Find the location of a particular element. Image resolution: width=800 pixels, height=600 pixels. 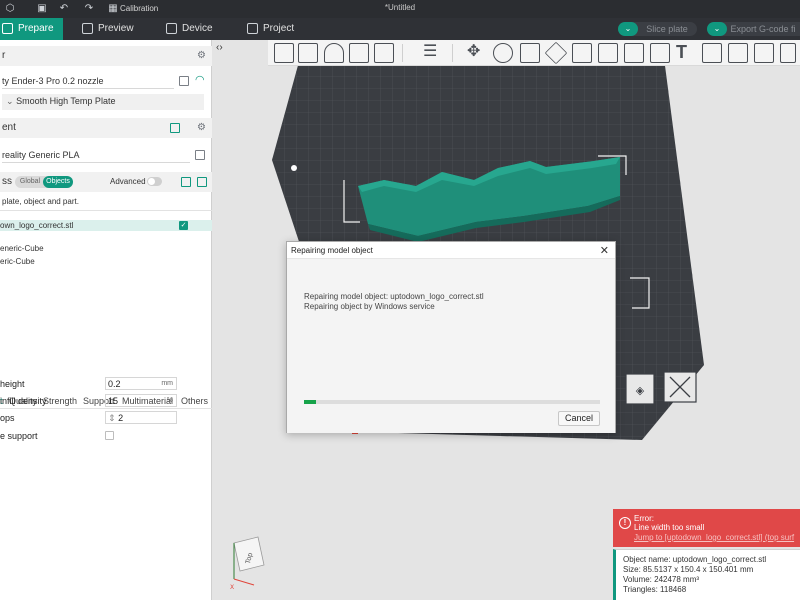

tab-label: Preview is located at coordinates (116, 28).